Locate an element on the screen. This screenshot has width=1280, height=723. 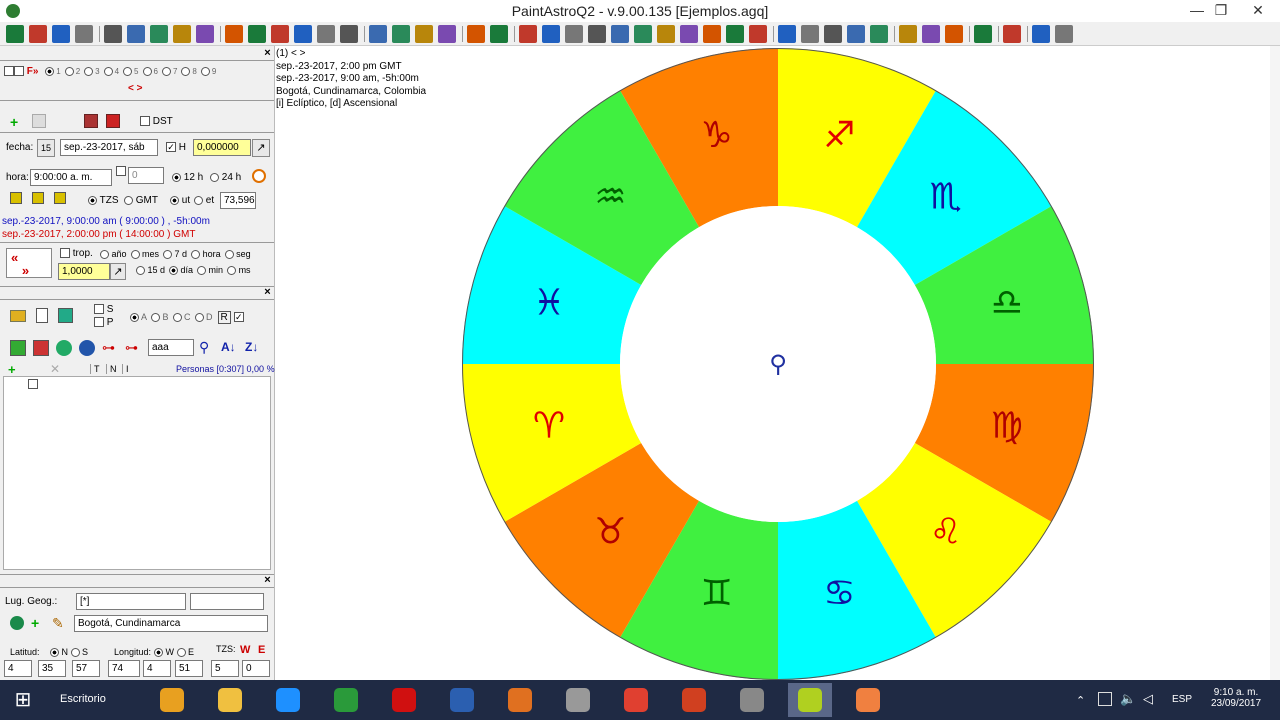
dots2-icon is located at coordinates (833, 34).